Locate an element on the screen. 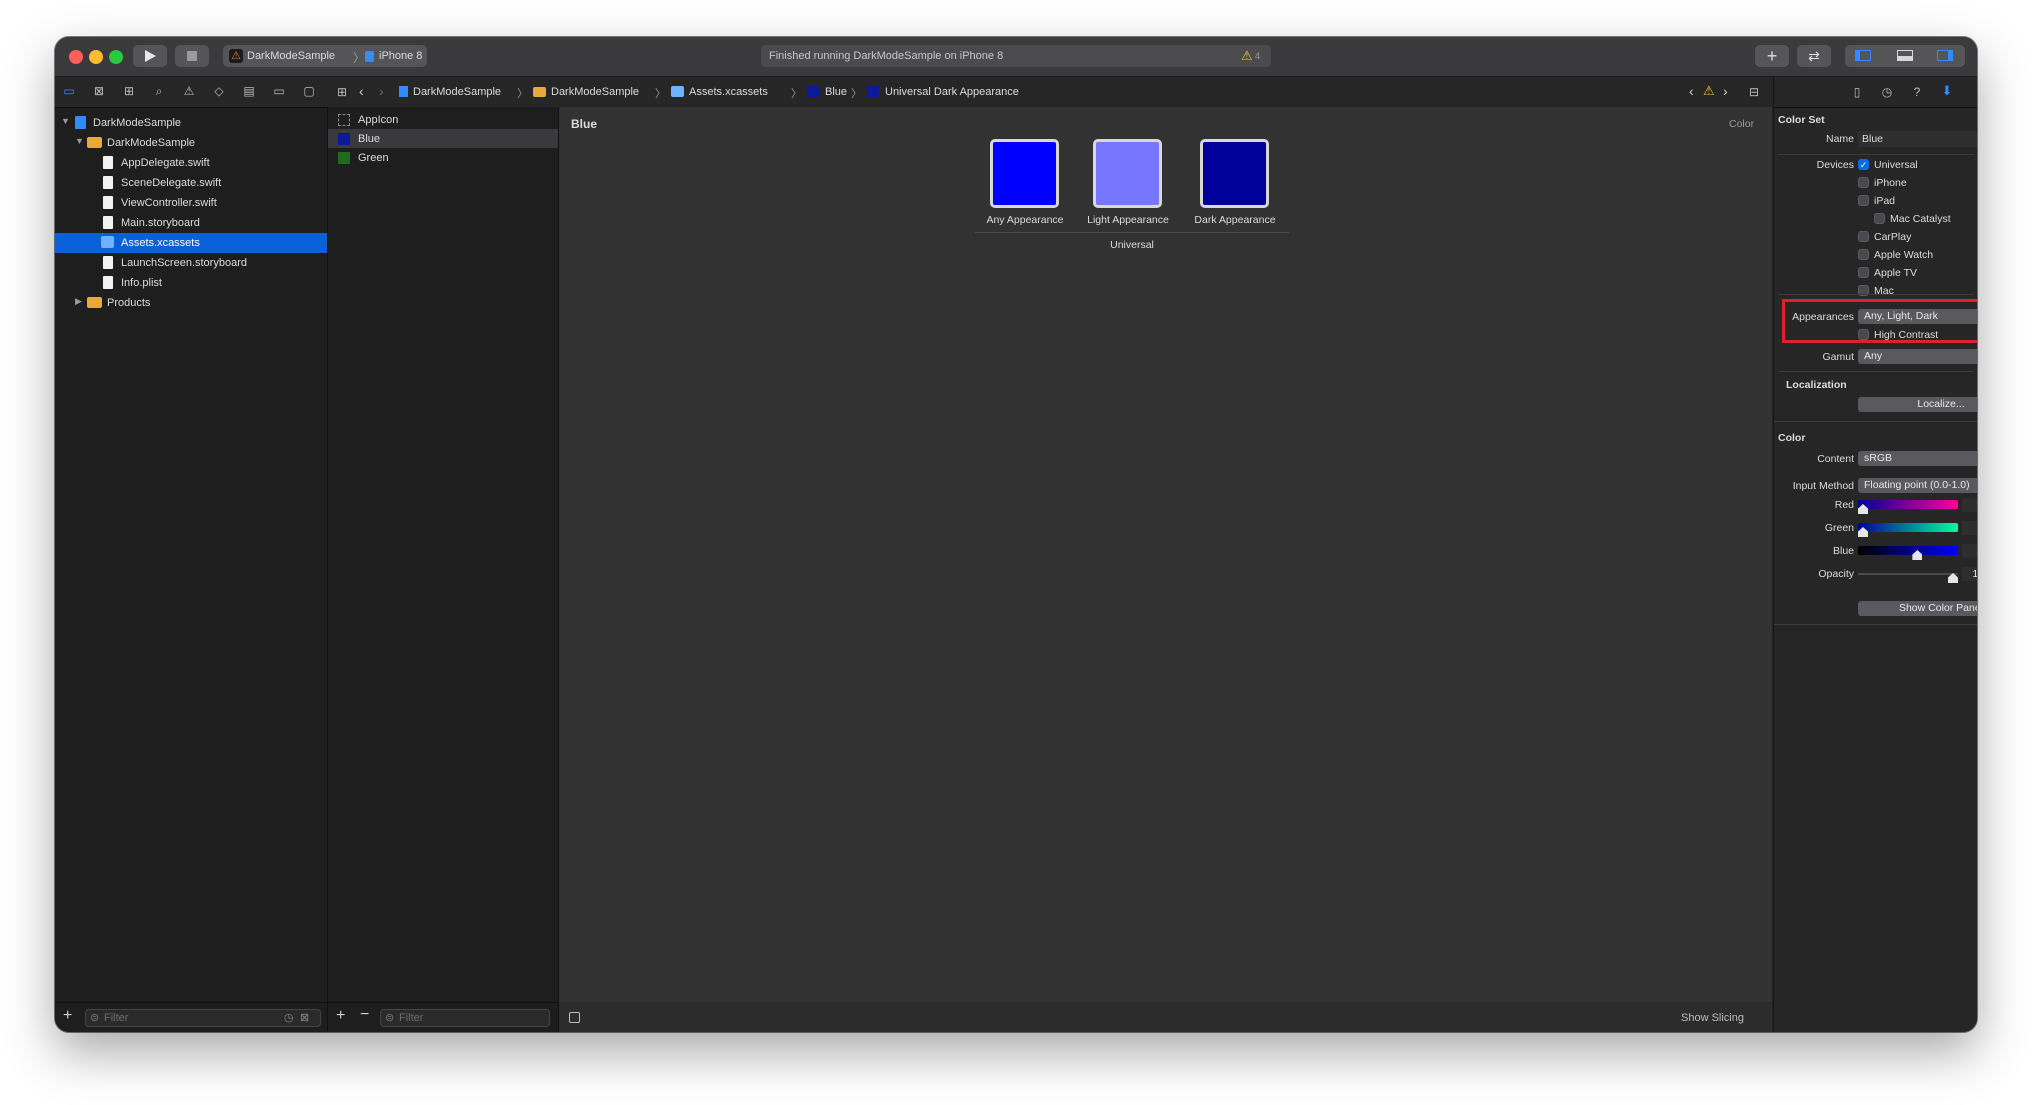 This screenshot has width=2032, height=1105. tree-row: ViewController.swift is located at coordinates (191, 203).